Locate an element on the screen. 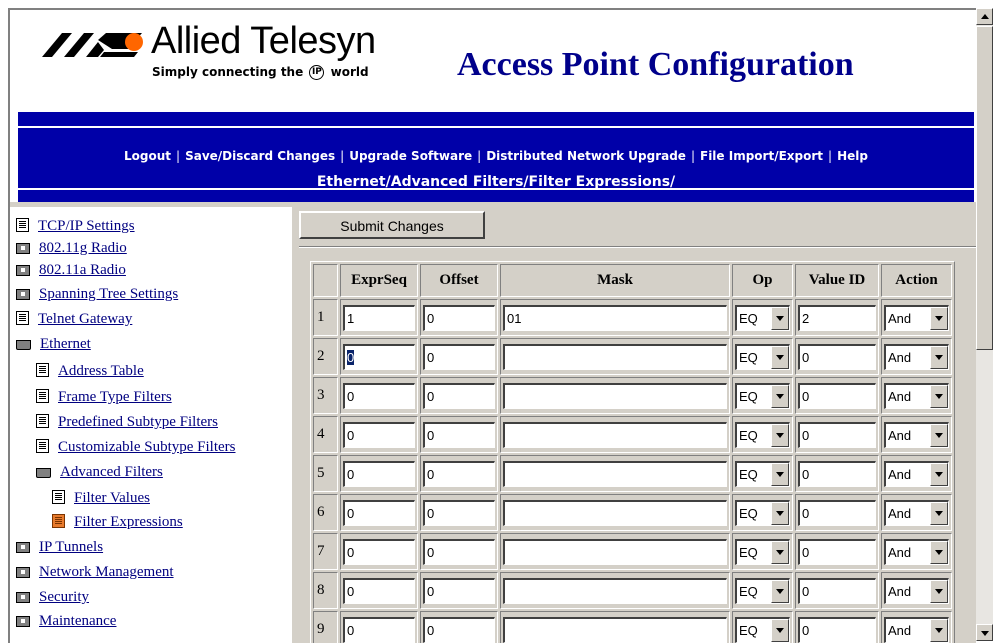 The image size is (993, 643). sidebar-item-80211a-radio: 802.11a Radio is located at coordinates (71, 270).